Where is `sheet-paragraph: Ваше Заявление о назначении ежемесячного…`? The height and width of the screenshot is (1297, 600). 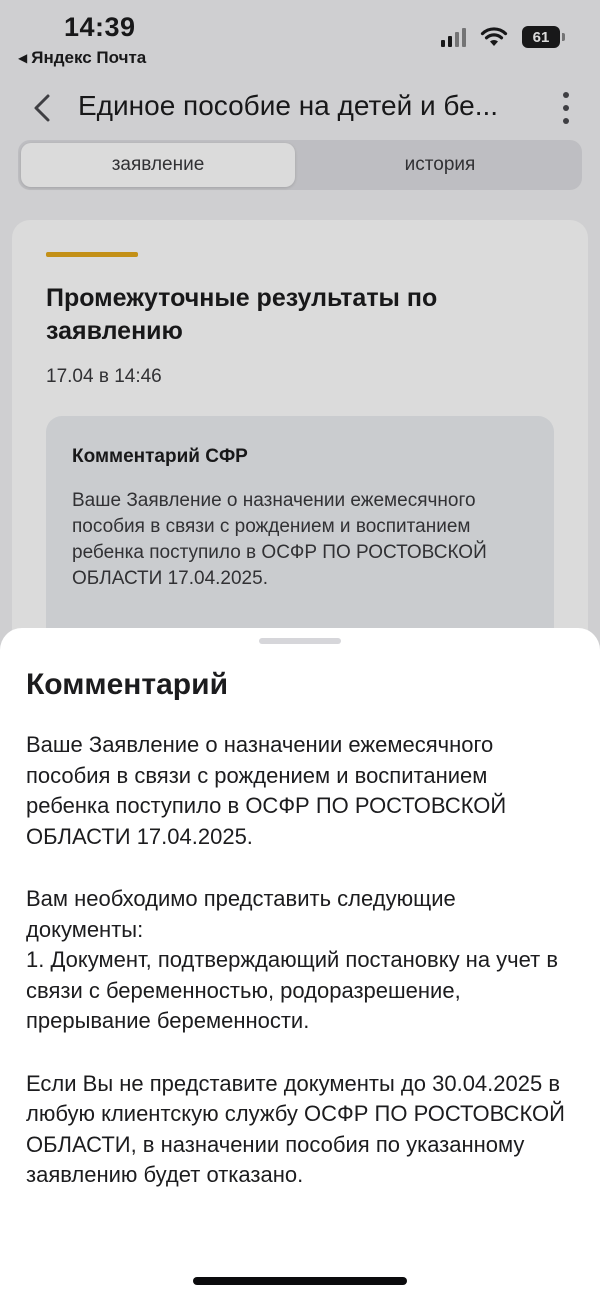
sheet-paragraph: Ваше Заявление о назначении ежемесячного… is located at coordinates (266, 790).